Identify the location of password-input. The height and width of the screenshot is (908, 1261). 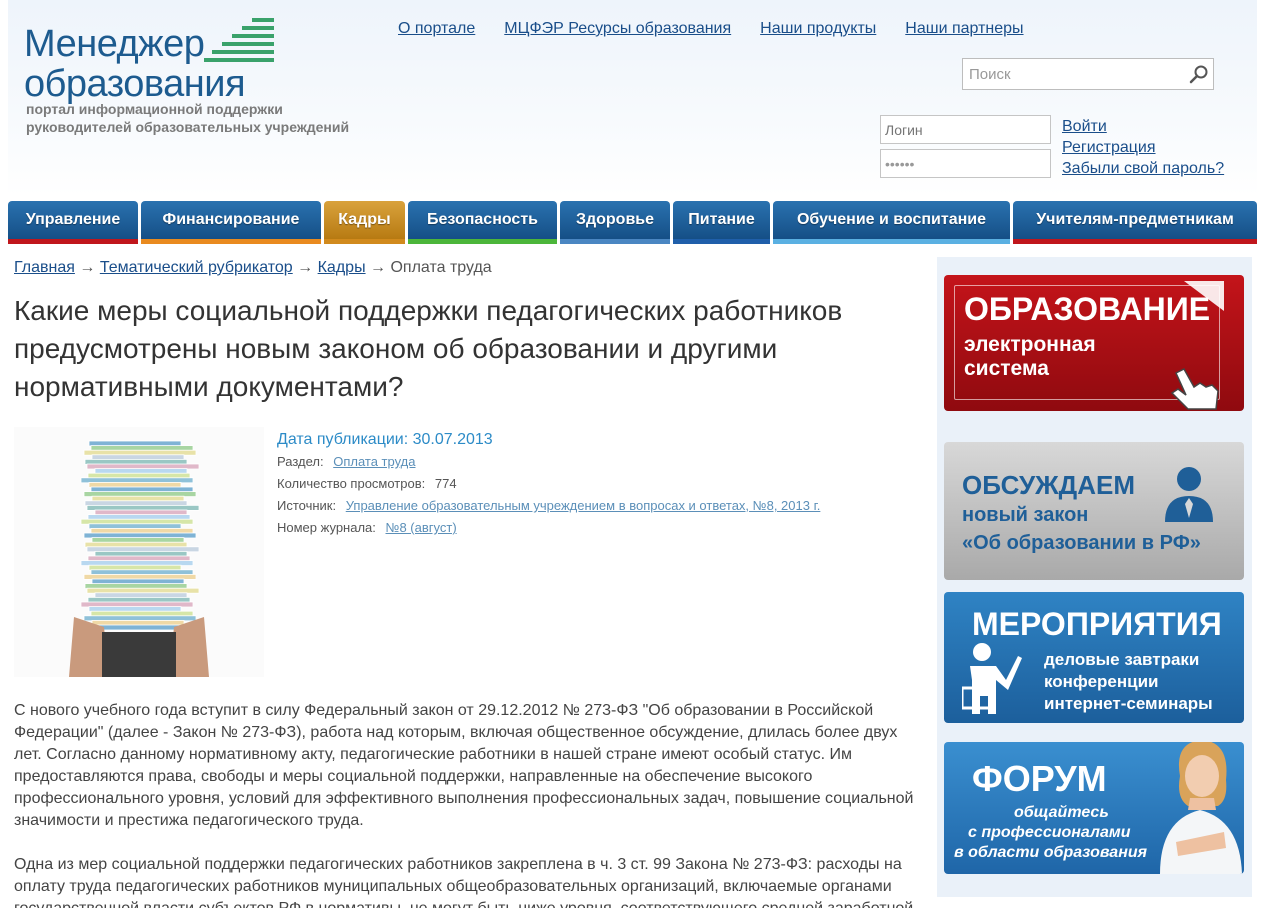
(965, 163).